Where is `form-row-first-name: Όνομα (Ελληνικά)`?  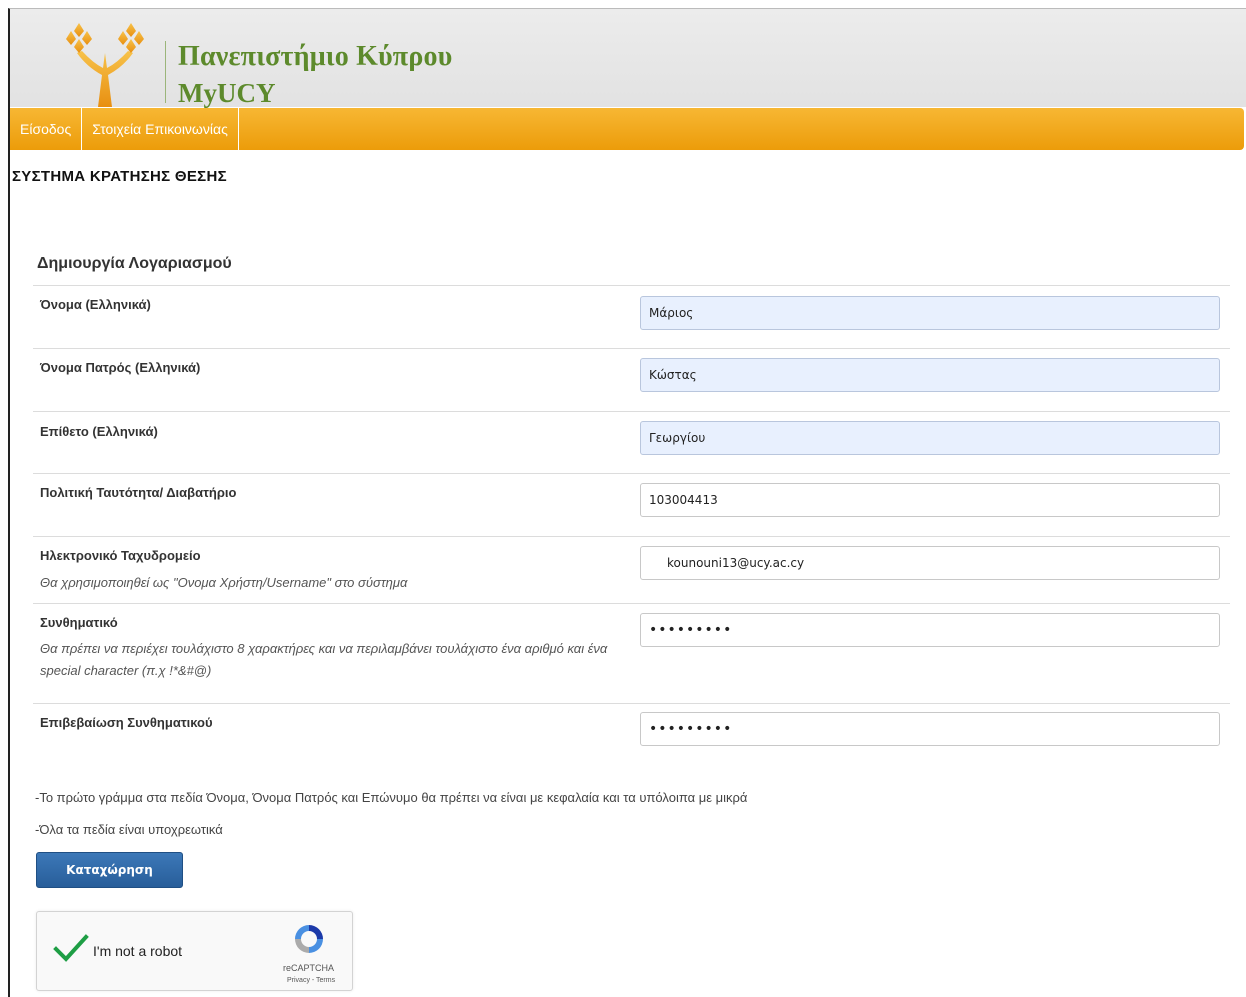
form-row-first-name: Όνομα (Ελληνικά) is located at coordinates (631, 316).